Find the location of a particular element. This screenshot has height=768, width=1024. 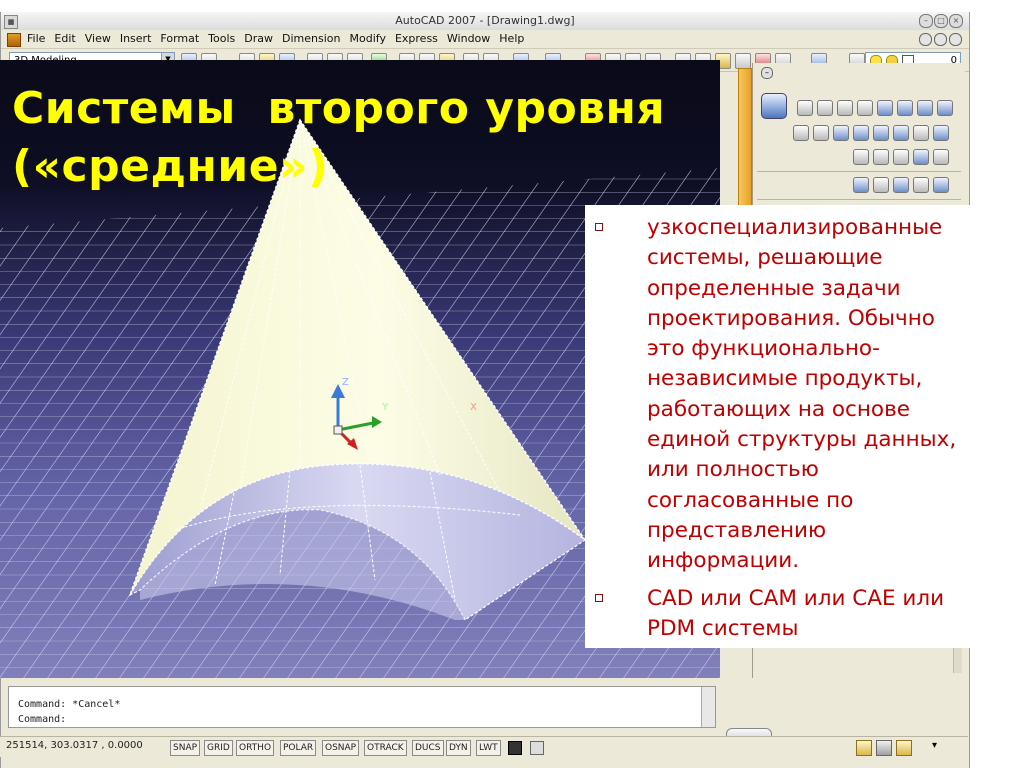

command-window: Command: *Cancel* Command: is located at coordinates (362, 707).